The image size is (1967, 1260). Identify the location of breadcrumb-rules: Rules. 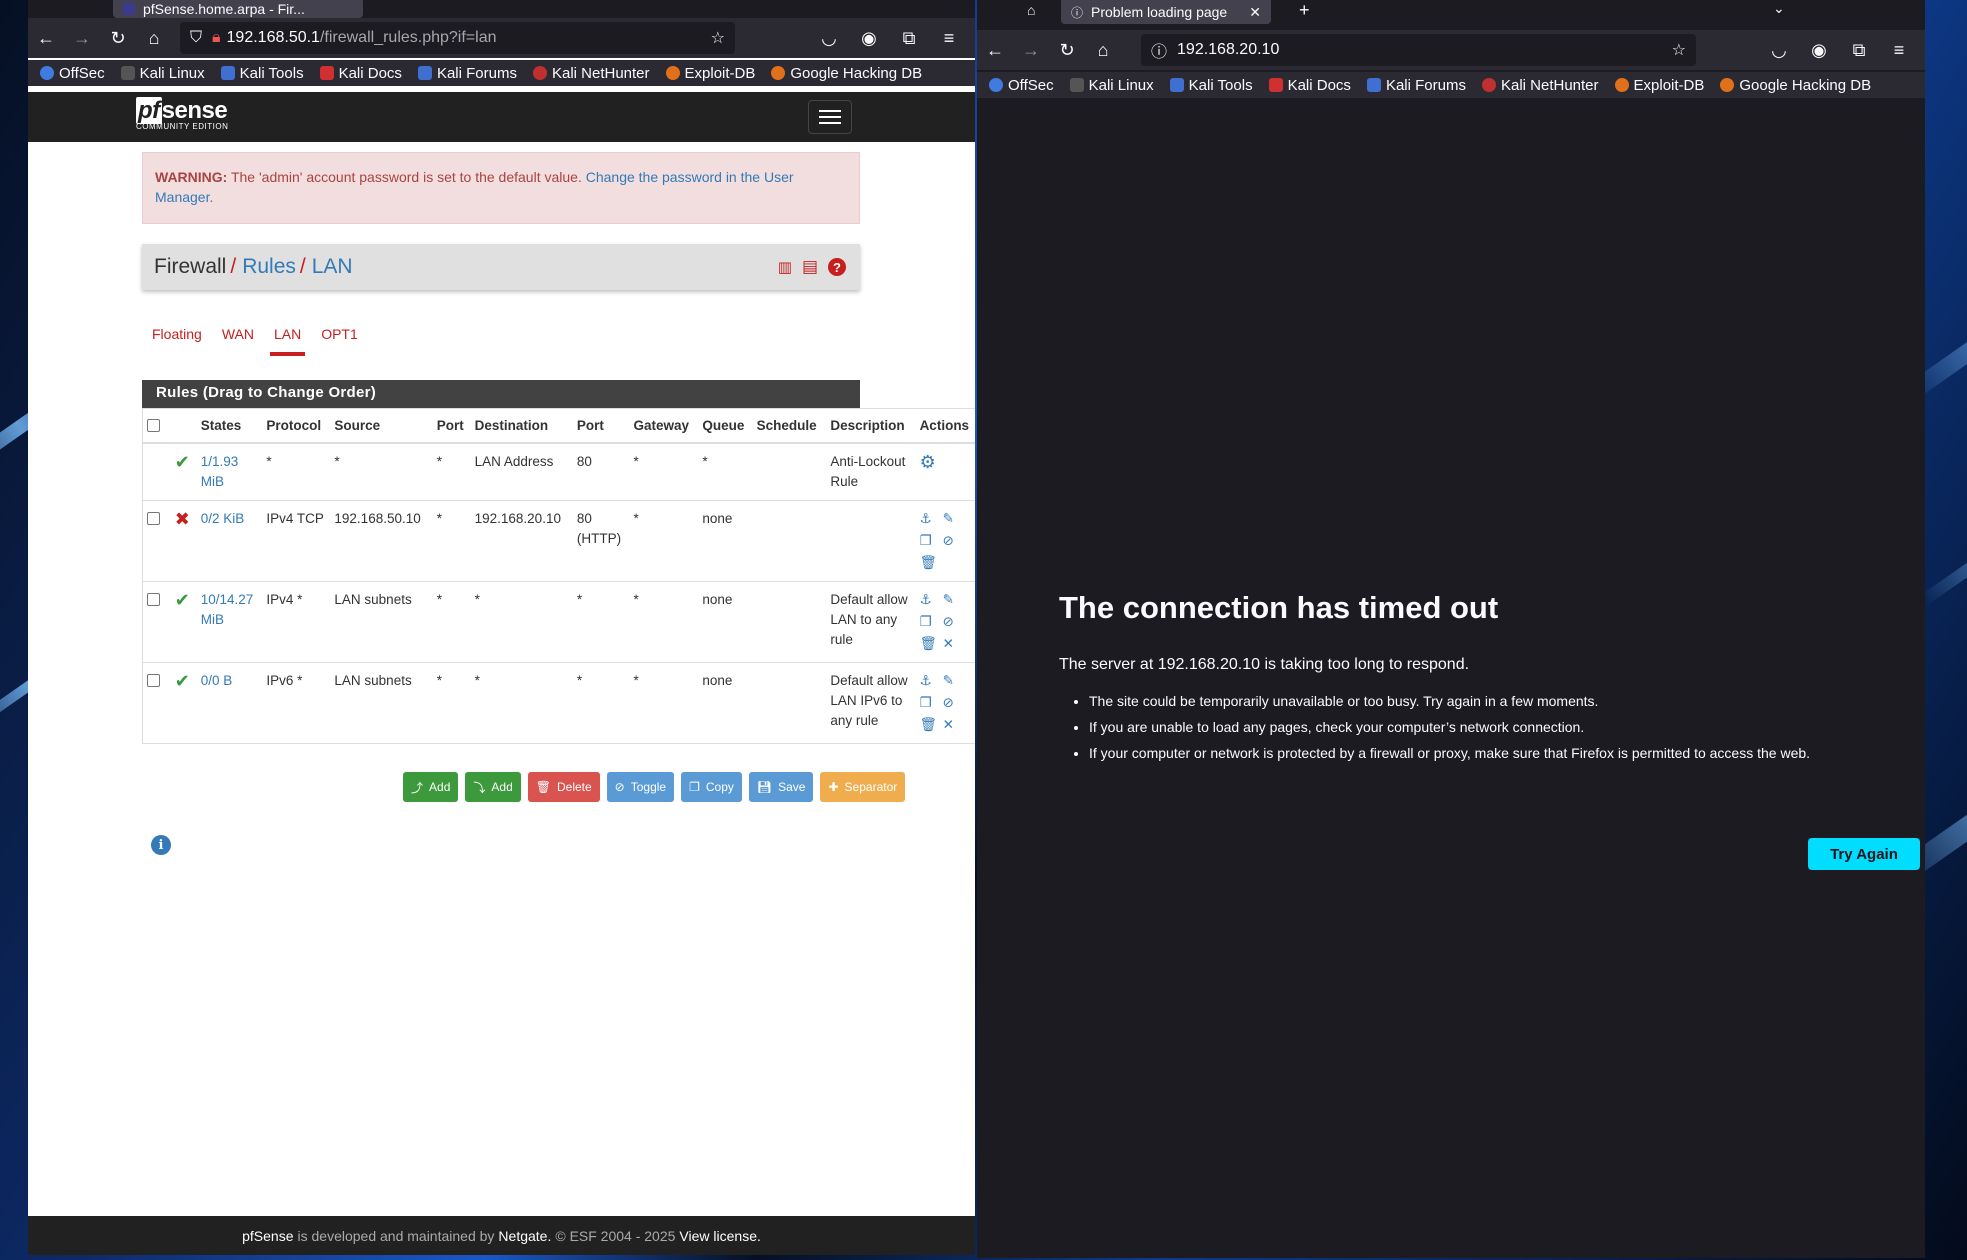
(269, 267).